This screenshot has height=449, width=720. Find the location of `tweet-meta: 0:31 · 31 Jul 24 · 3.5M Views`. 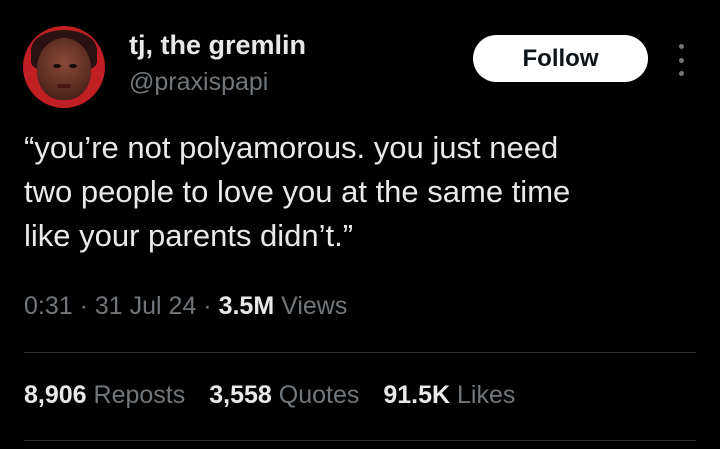

tweet-meta: 0:31 · 31 Jul 24 · 3.5M Views is located at coordinates (185, 306).